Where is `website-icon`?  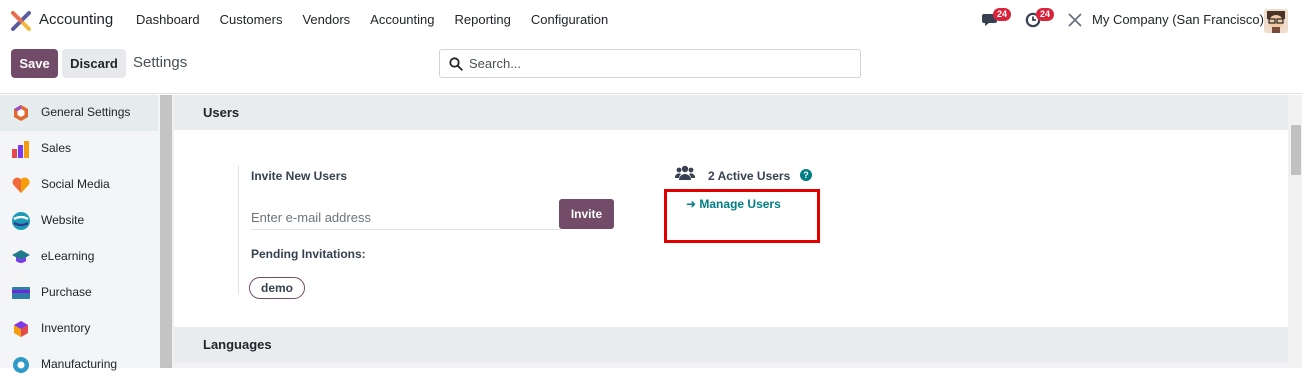
website-icon is located at coordinates (21, 221).